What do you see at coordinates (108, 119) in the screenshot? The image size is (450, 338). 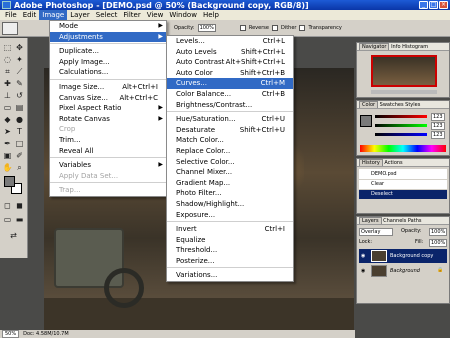 I see `menu-item-rotate-canvas: Rotate Canvas ▶` at bounding box center [108, 119].